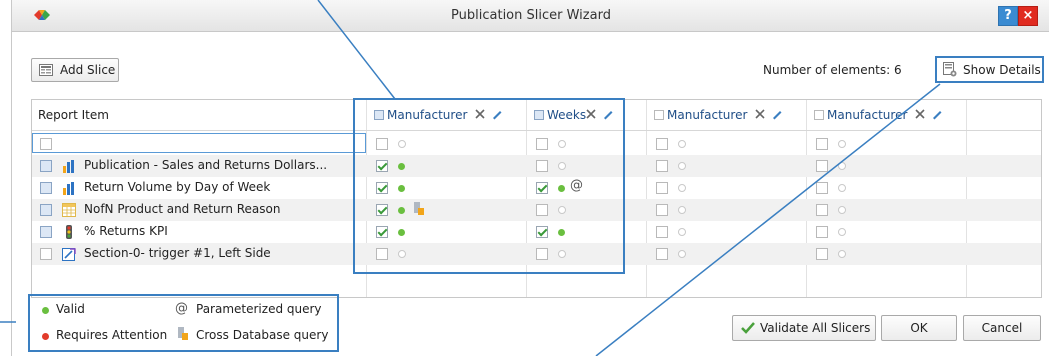 The image size is (1049, 356). What do you see at coordinates (1002, 328) in the screenshot?
I see `cancel-button: Cancel` at bounding box center [1002, 328].